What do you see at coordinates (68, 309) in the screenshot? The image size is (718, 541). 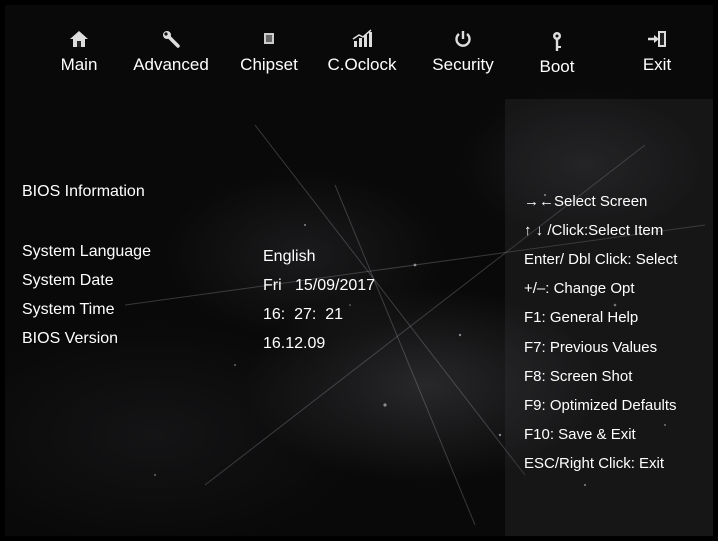 I see `field-label-system-time: System Time` at bounding box center [68, 309].